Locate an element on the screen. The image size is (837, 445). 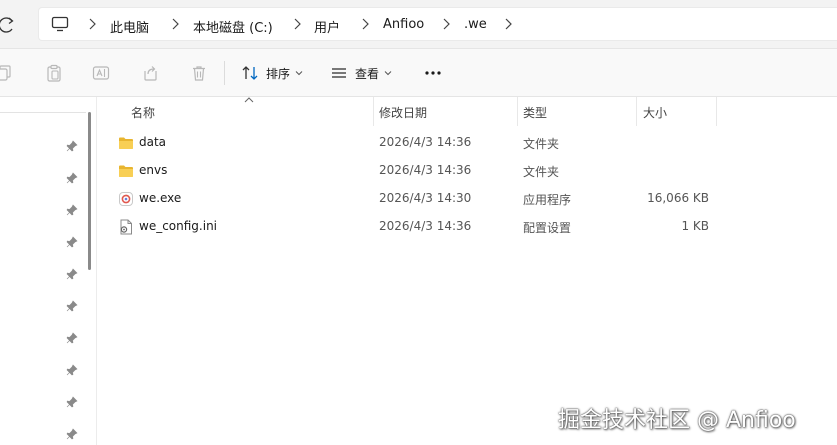
nav-divider is located at coordinates (43, 112).